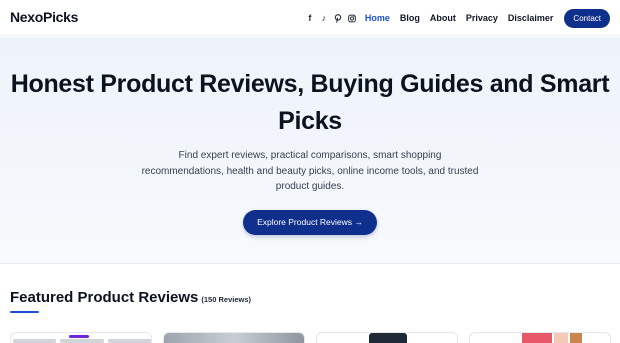 The image size is (620, 343). Describe the element at coordinates (331, 18) in the screenshot. I see `social-links: f ♪` at that location.